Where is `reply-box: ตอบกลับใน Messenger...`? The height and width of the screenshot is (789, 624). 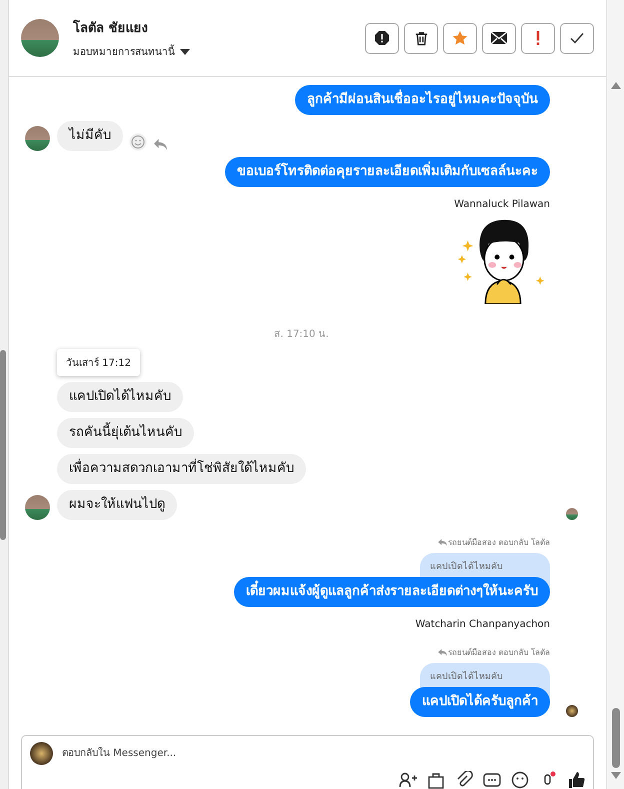
reply-box: ตอบกลับใน Messenger... is located at coordinates (307, 762).